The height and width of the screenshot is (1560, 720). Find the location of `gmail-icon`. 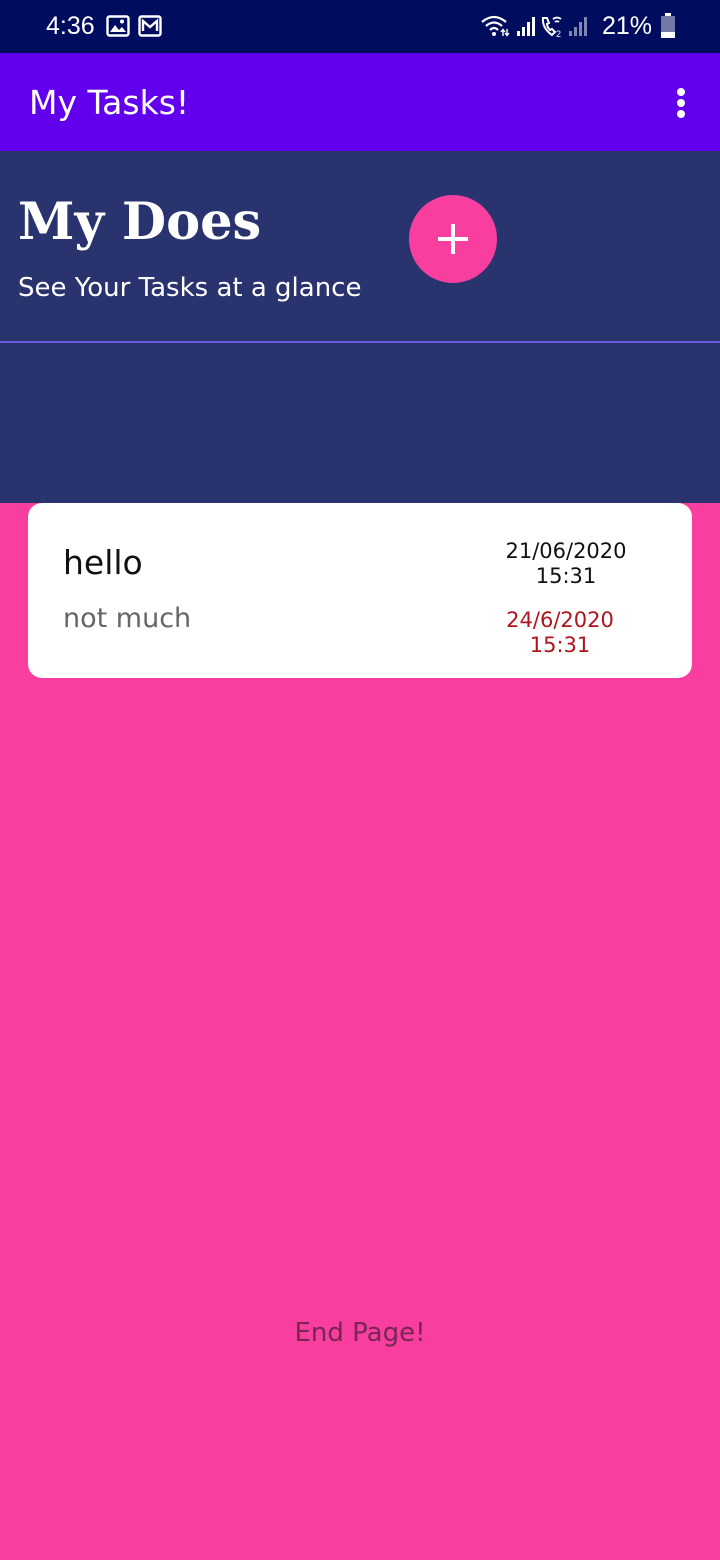

gmail-icon is located at coordinates (150, 26).